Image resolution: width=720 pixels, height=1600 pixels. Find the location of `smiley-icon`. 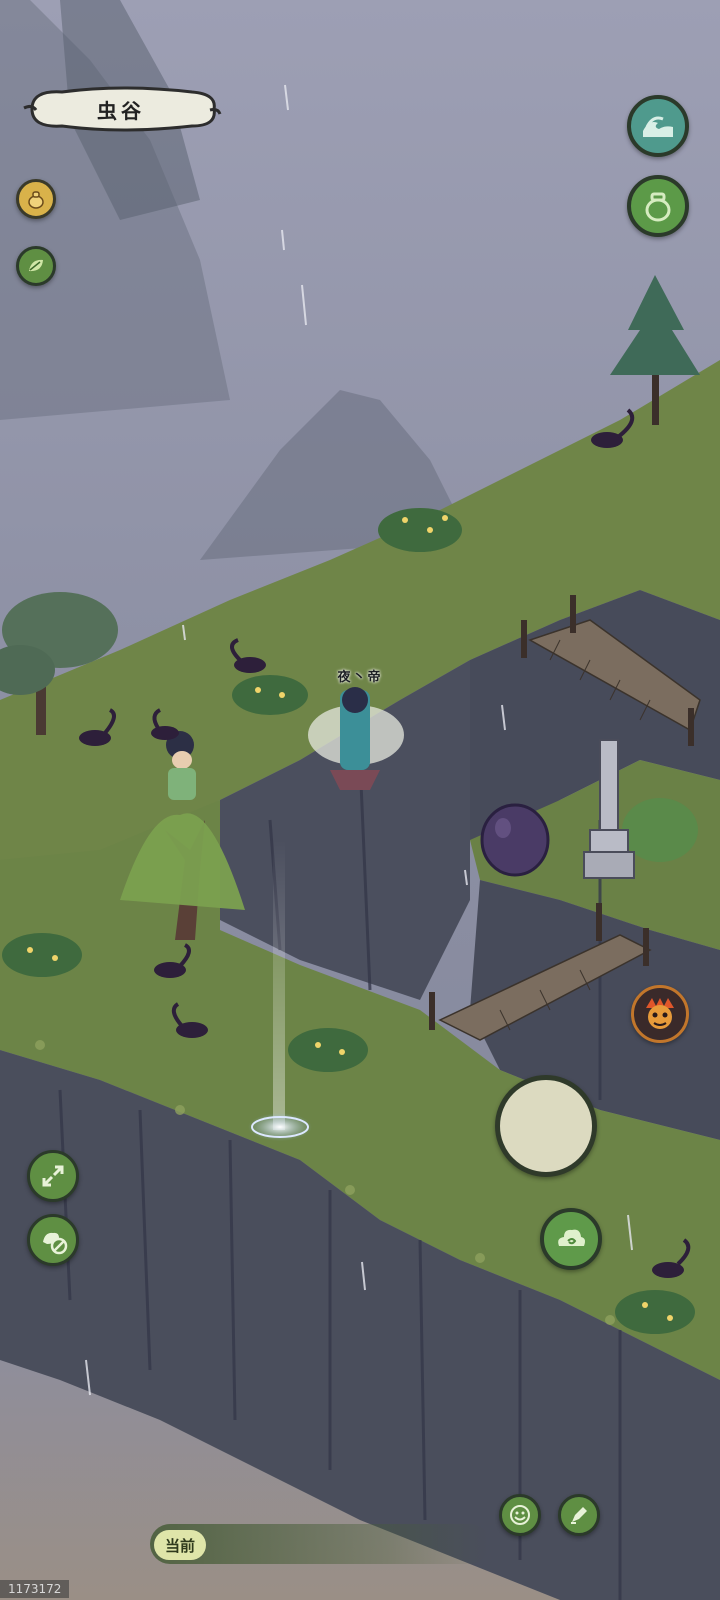

smiley-icon is located at coordinates (520, 1515).